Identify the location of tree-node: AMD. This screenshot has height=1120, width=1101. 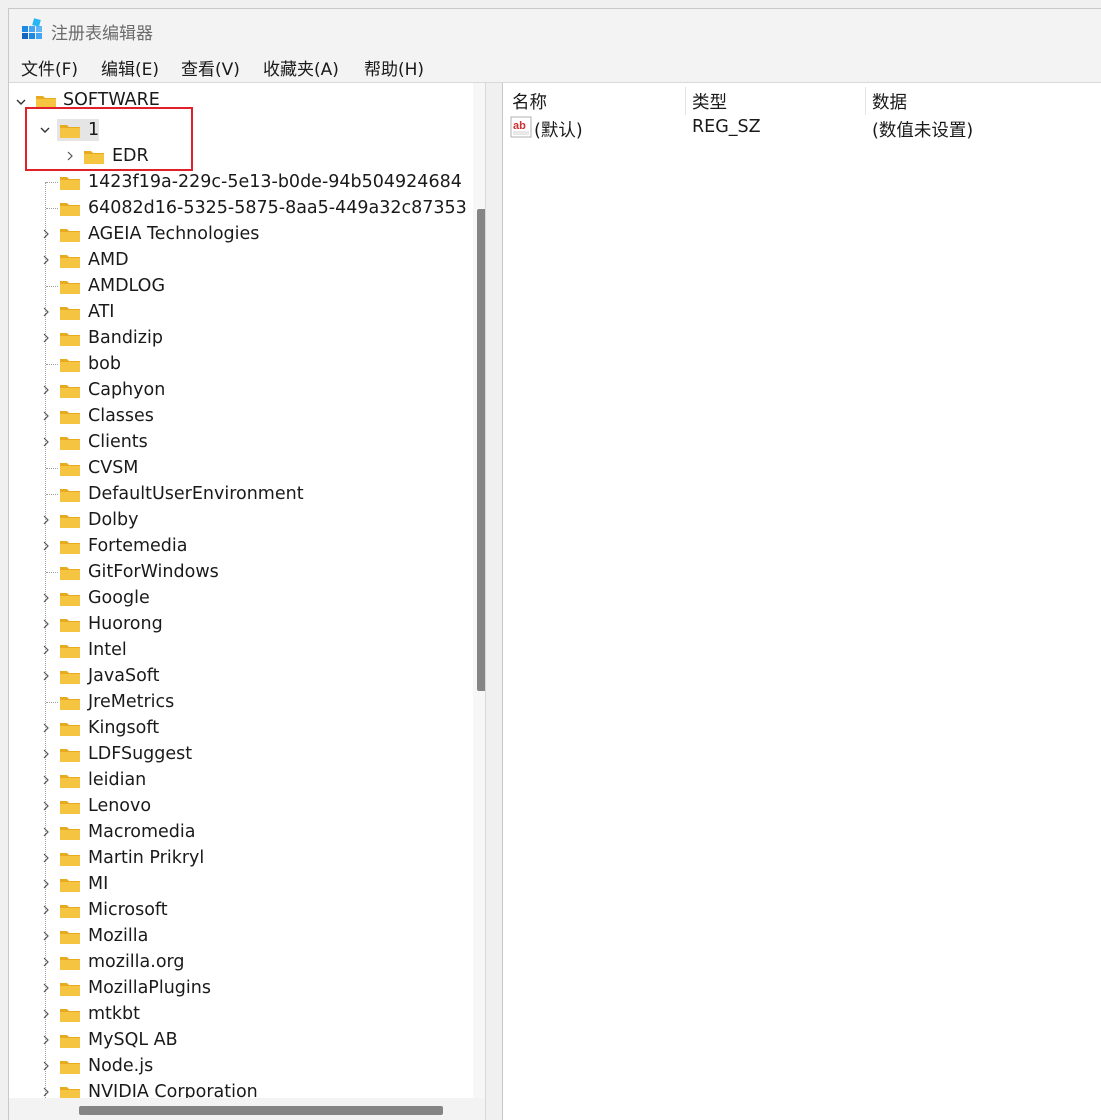
(241, 260).